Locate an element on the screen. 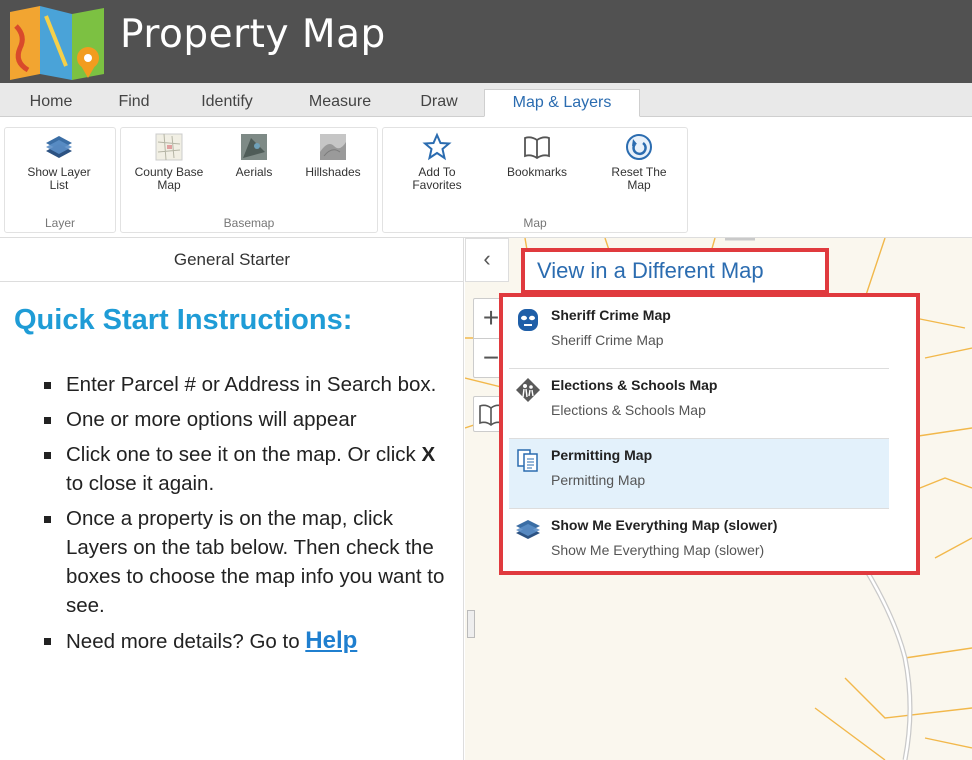 This screenshot has height=760, width=972. aerials-button: Aerials is located at coordinates (254, 155).